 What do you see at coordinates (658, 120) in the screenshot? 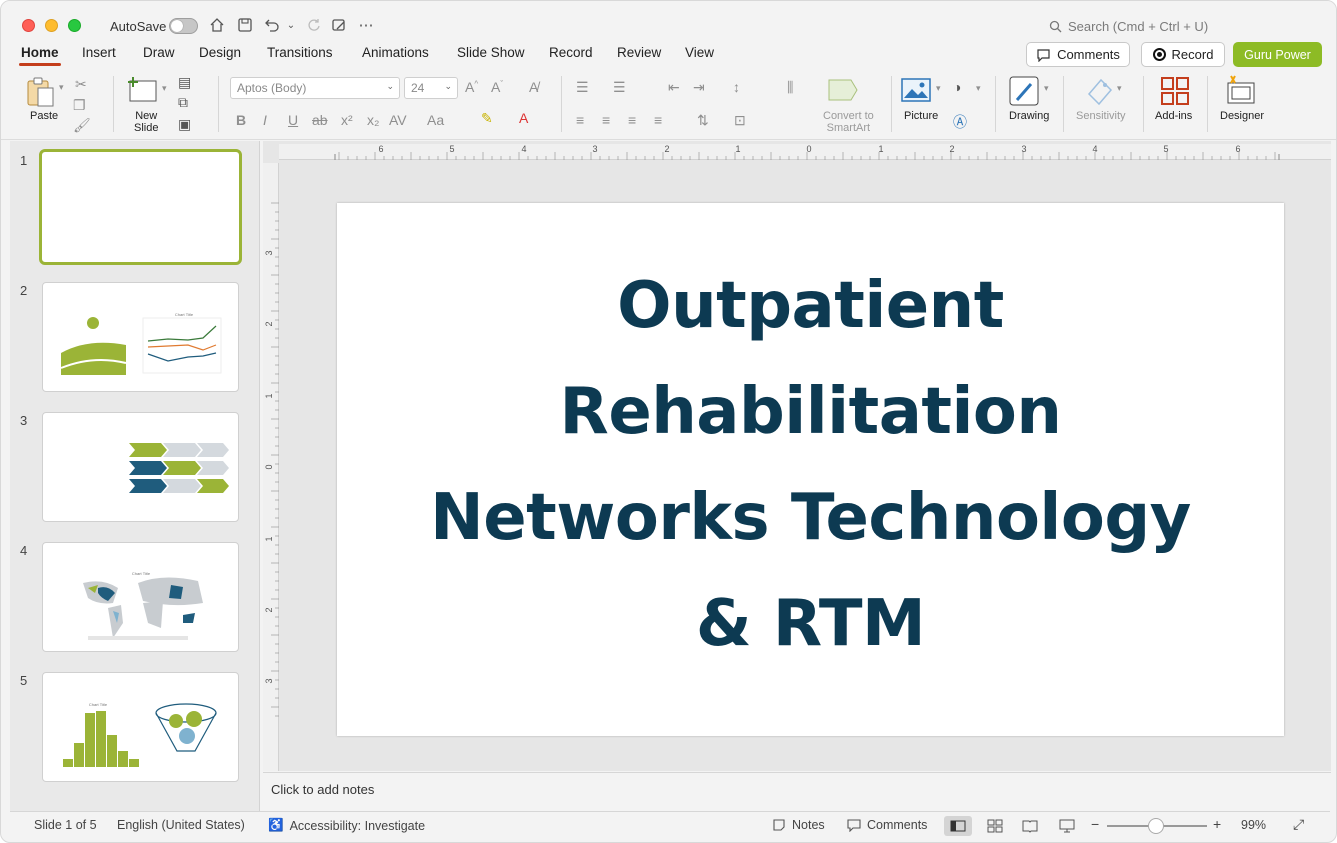
I see `justify-icon: ≡` at bounding box center [658, 120].